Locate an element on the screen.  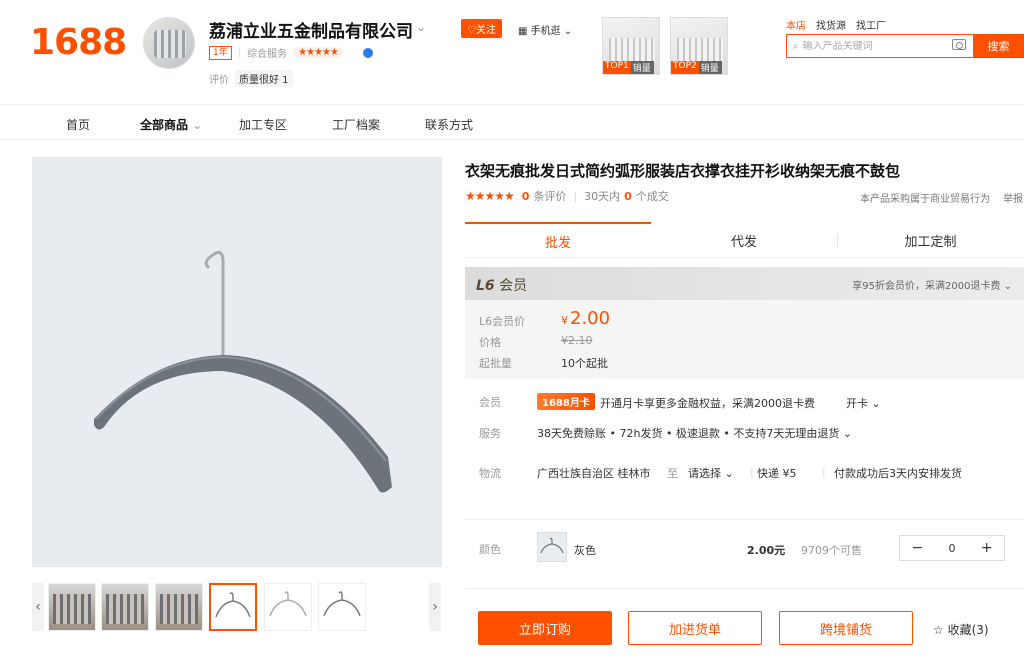
top-product-1: TOP1 销量 is located at coordinates (631, 46).